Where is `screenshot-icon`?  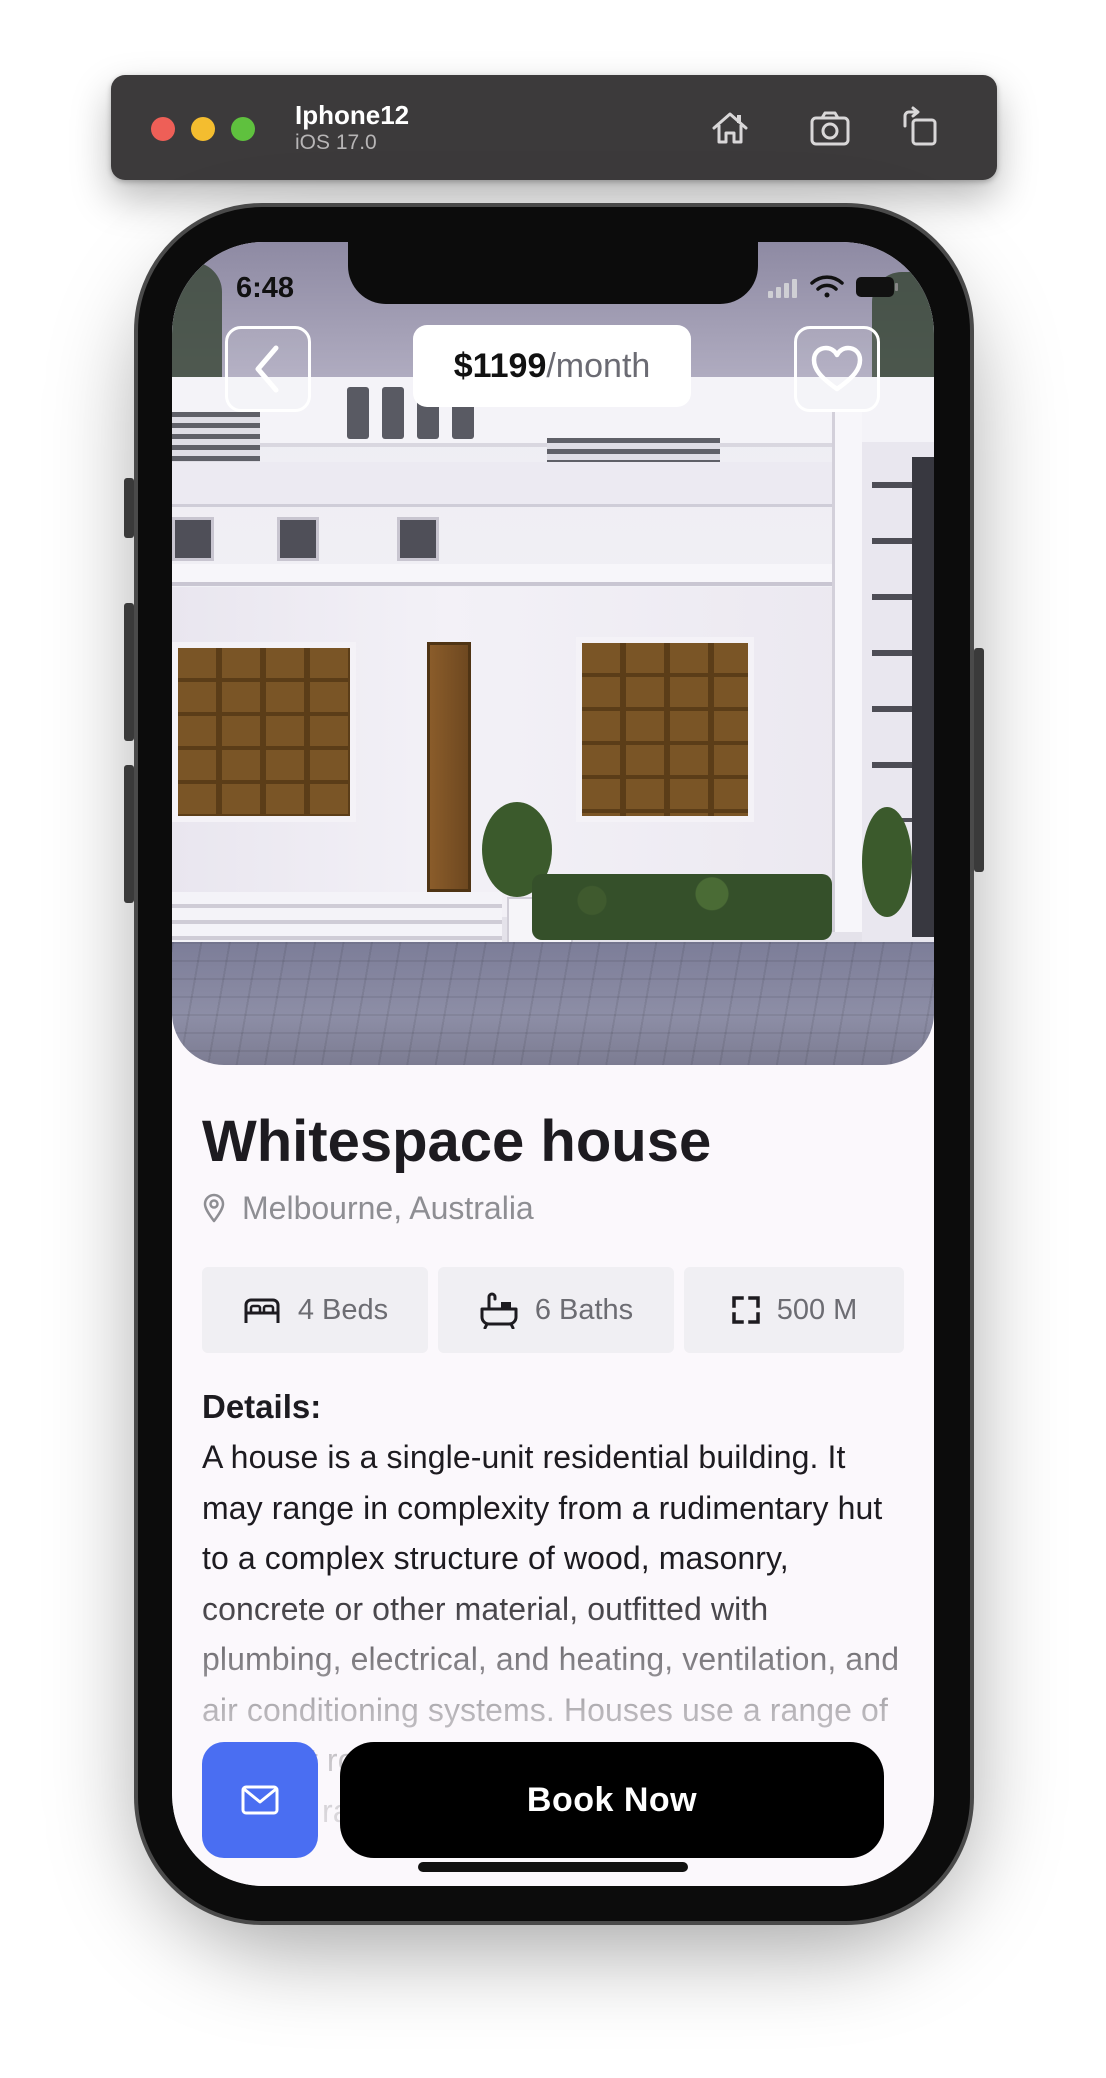
screenshot-icon is located at coordinates (830, 128).